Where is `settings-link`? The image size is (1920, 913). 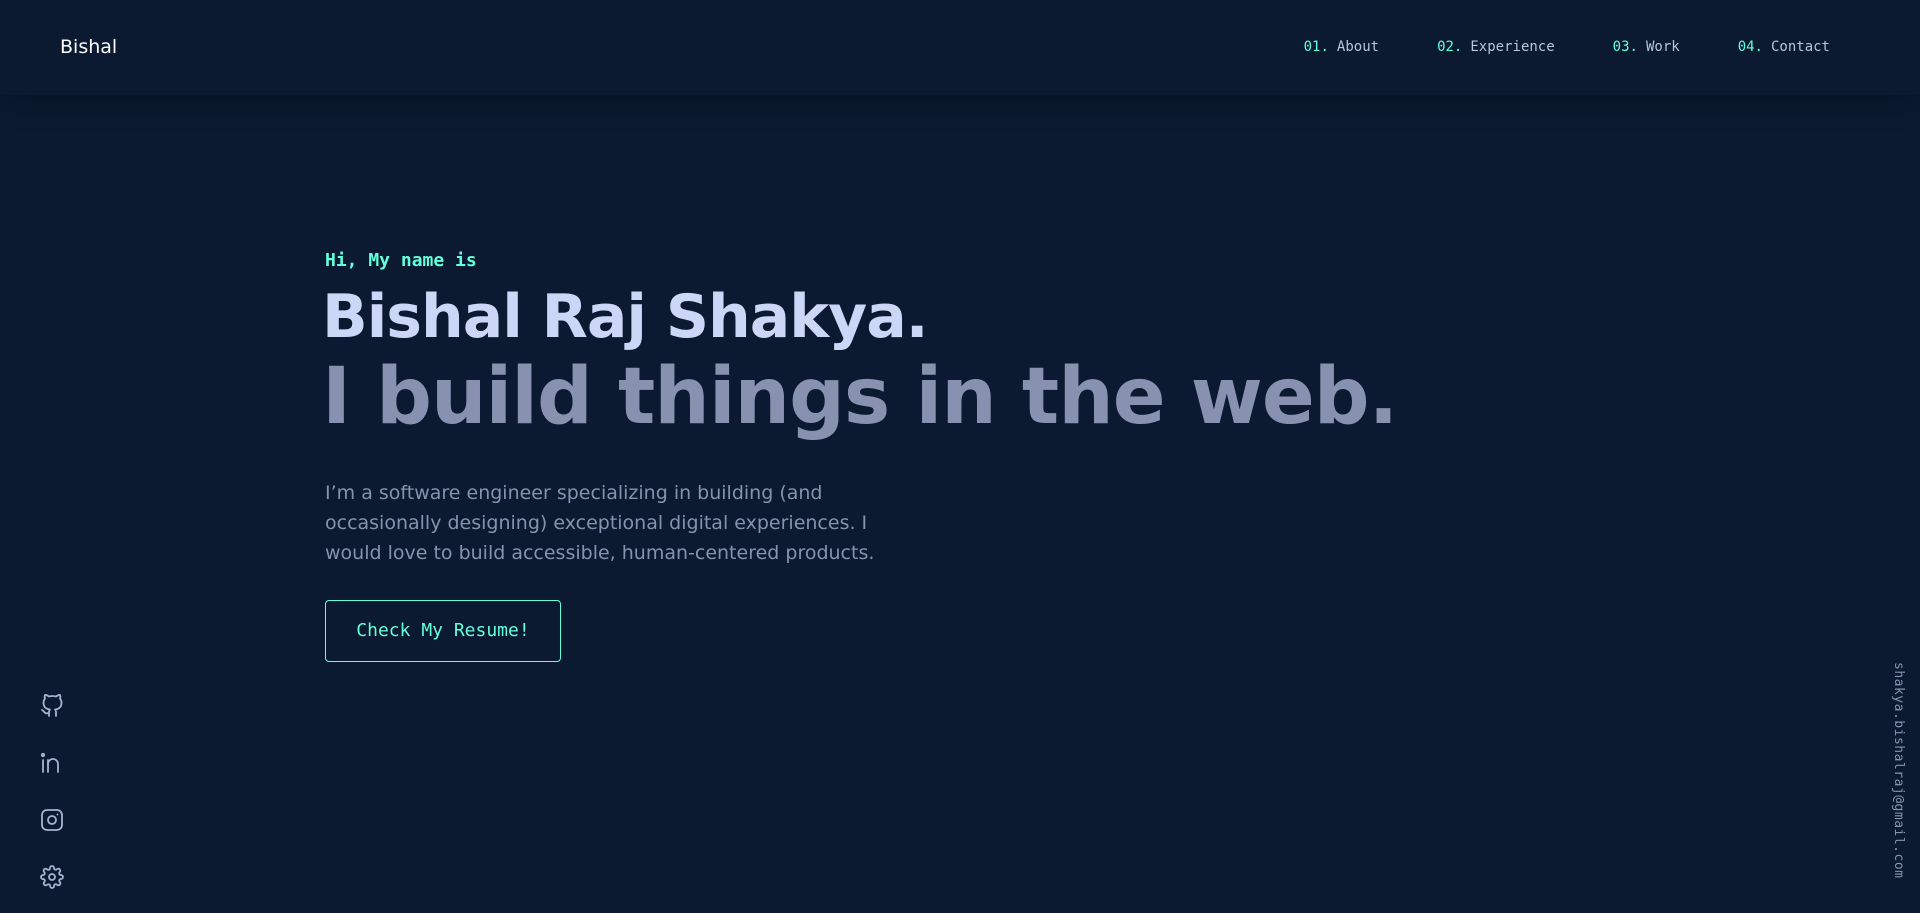
settings-link is located at coordinates (52, 877).